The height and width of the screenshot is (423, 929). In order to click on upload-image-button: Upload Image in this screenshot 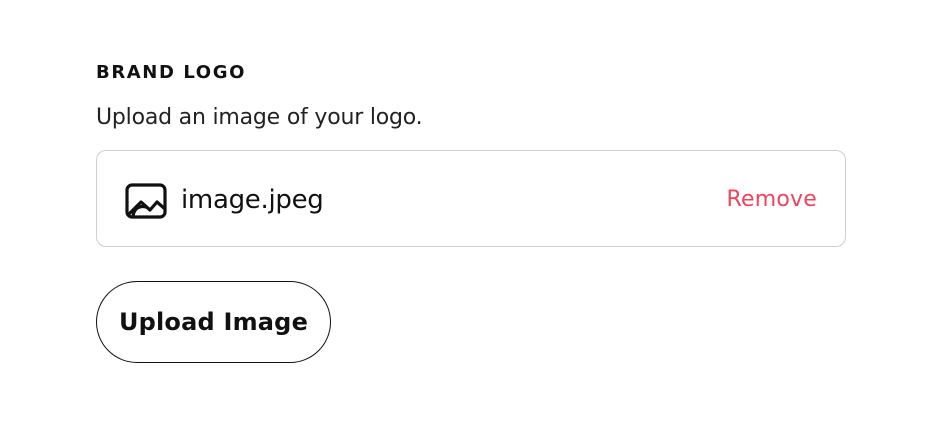, I will do `click(213, 322)`.